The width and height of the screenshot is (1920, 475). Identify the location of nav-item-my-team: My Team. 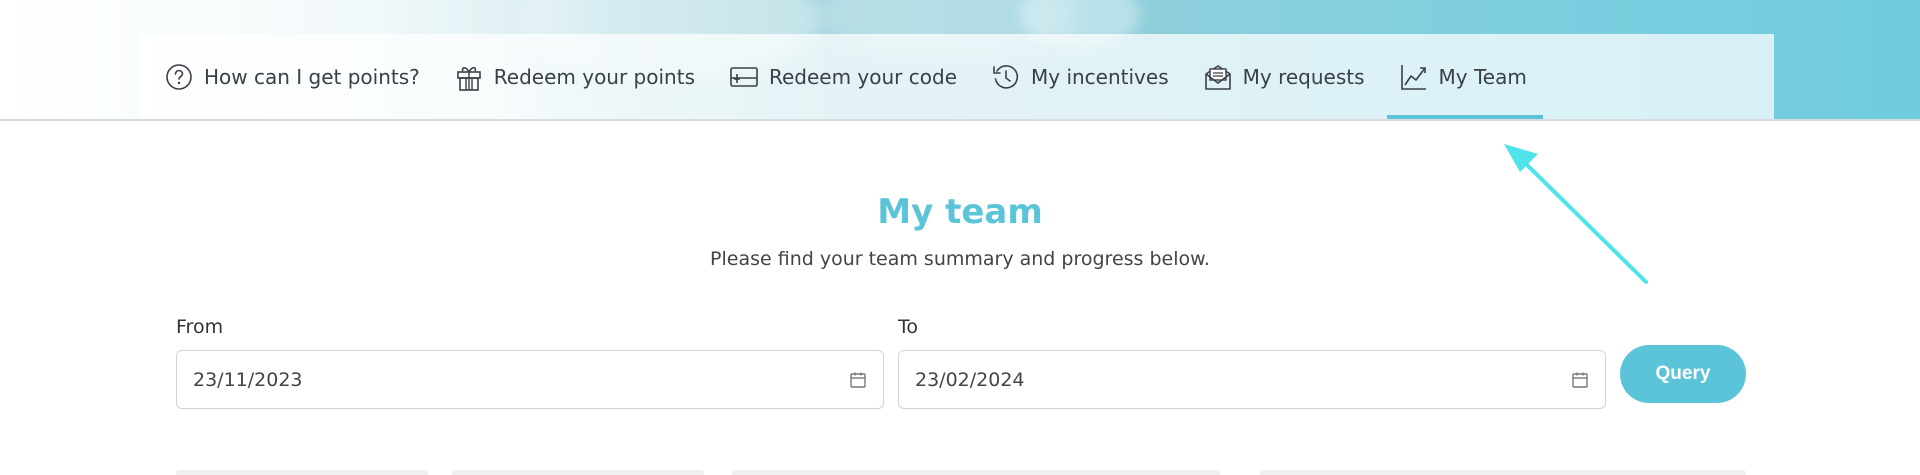
(1465, 77).